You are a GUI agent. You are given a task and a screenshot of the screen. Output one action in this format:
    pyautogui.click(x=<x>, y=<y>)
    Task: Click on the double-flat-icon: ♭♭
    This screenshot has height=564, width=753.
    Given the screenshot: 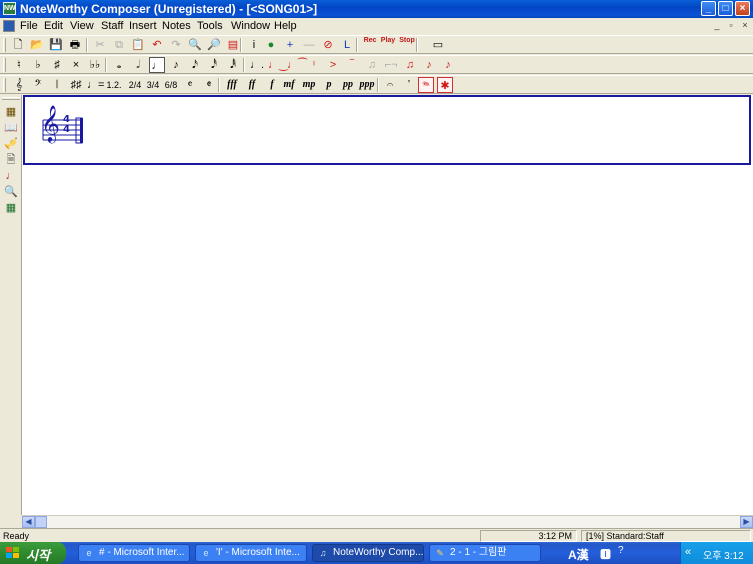 What is the action you would take?
    pyautogui.click(x=95, y=65)
    